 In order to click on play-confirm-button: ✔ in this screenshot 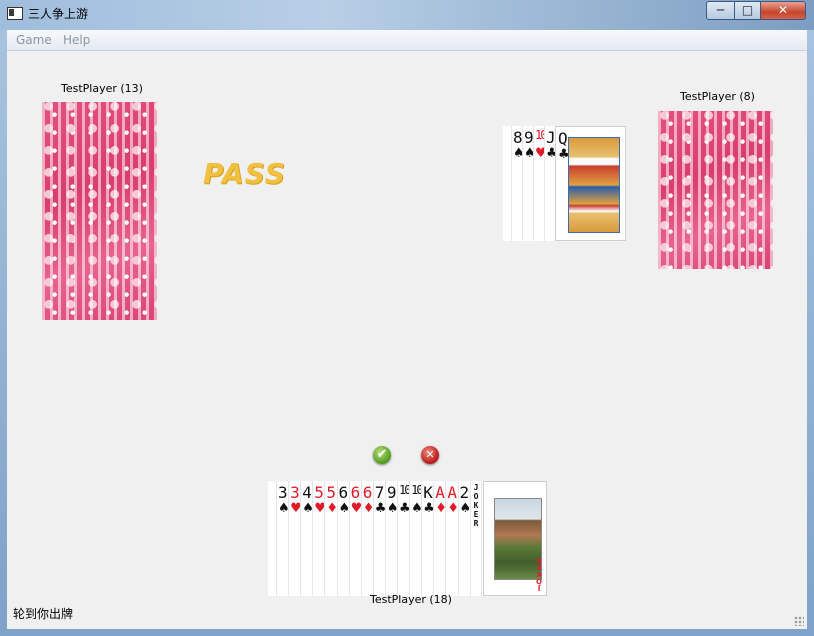, I will do `click(382, 455)`.